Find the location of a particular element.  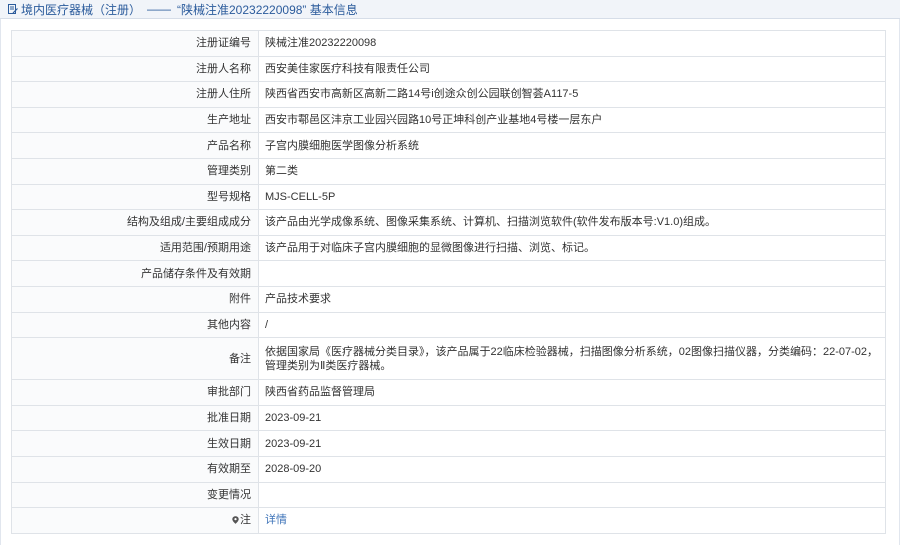

table-row: 有效期至 2028-09-20 is located at coordinates (448, 469).